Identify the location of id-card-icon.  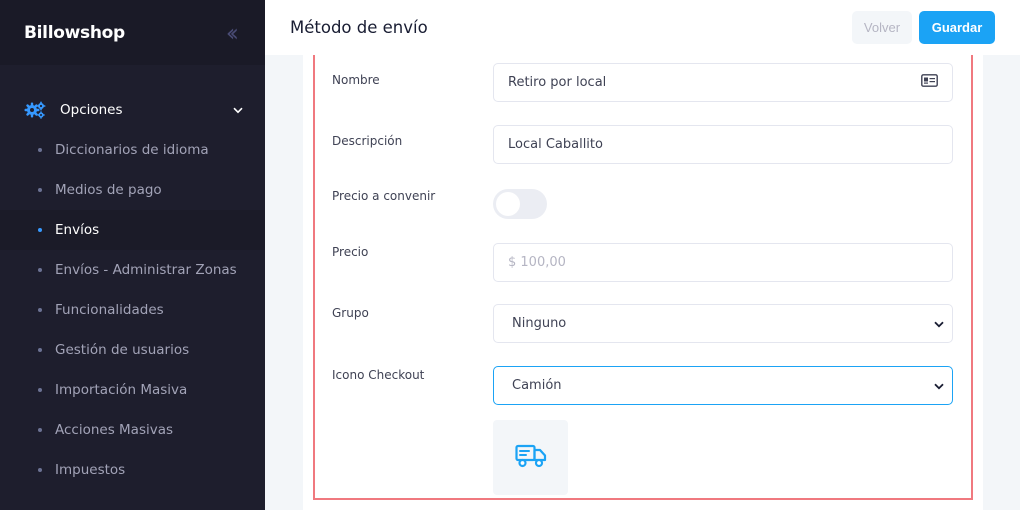
(929, 82).